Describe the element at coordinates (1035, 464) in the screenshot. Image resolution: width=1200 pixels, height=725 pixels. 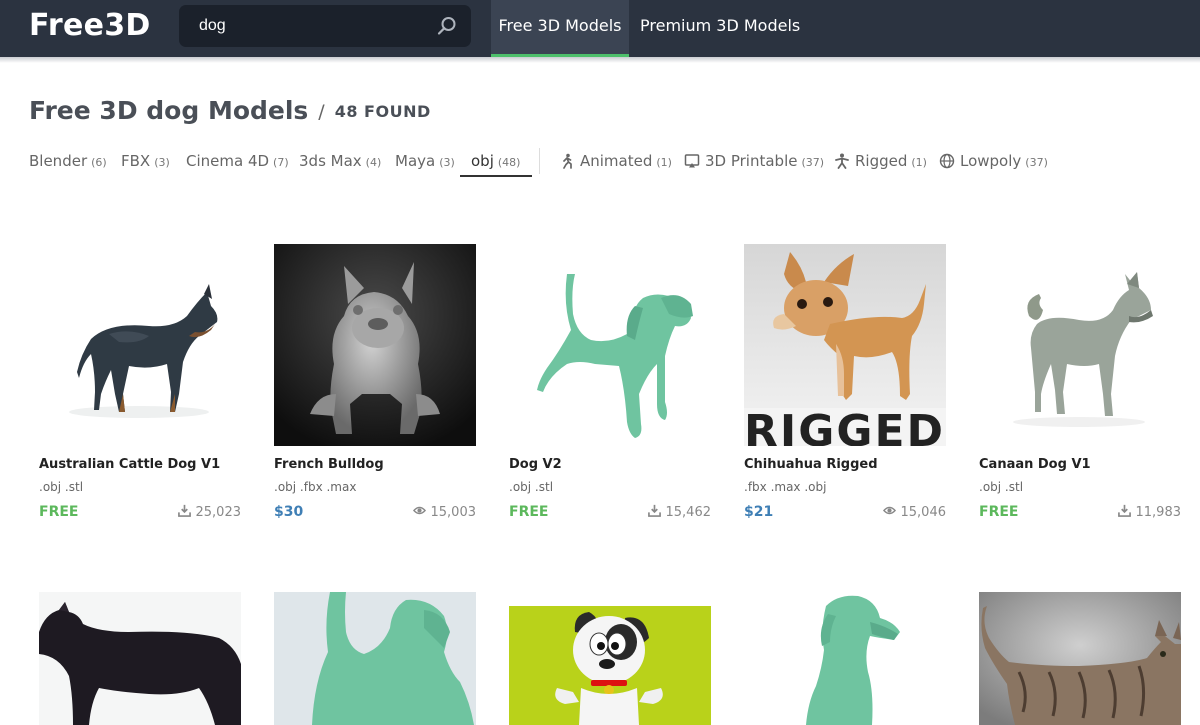
I see `model-title: Canaan Dog V1` at that location.